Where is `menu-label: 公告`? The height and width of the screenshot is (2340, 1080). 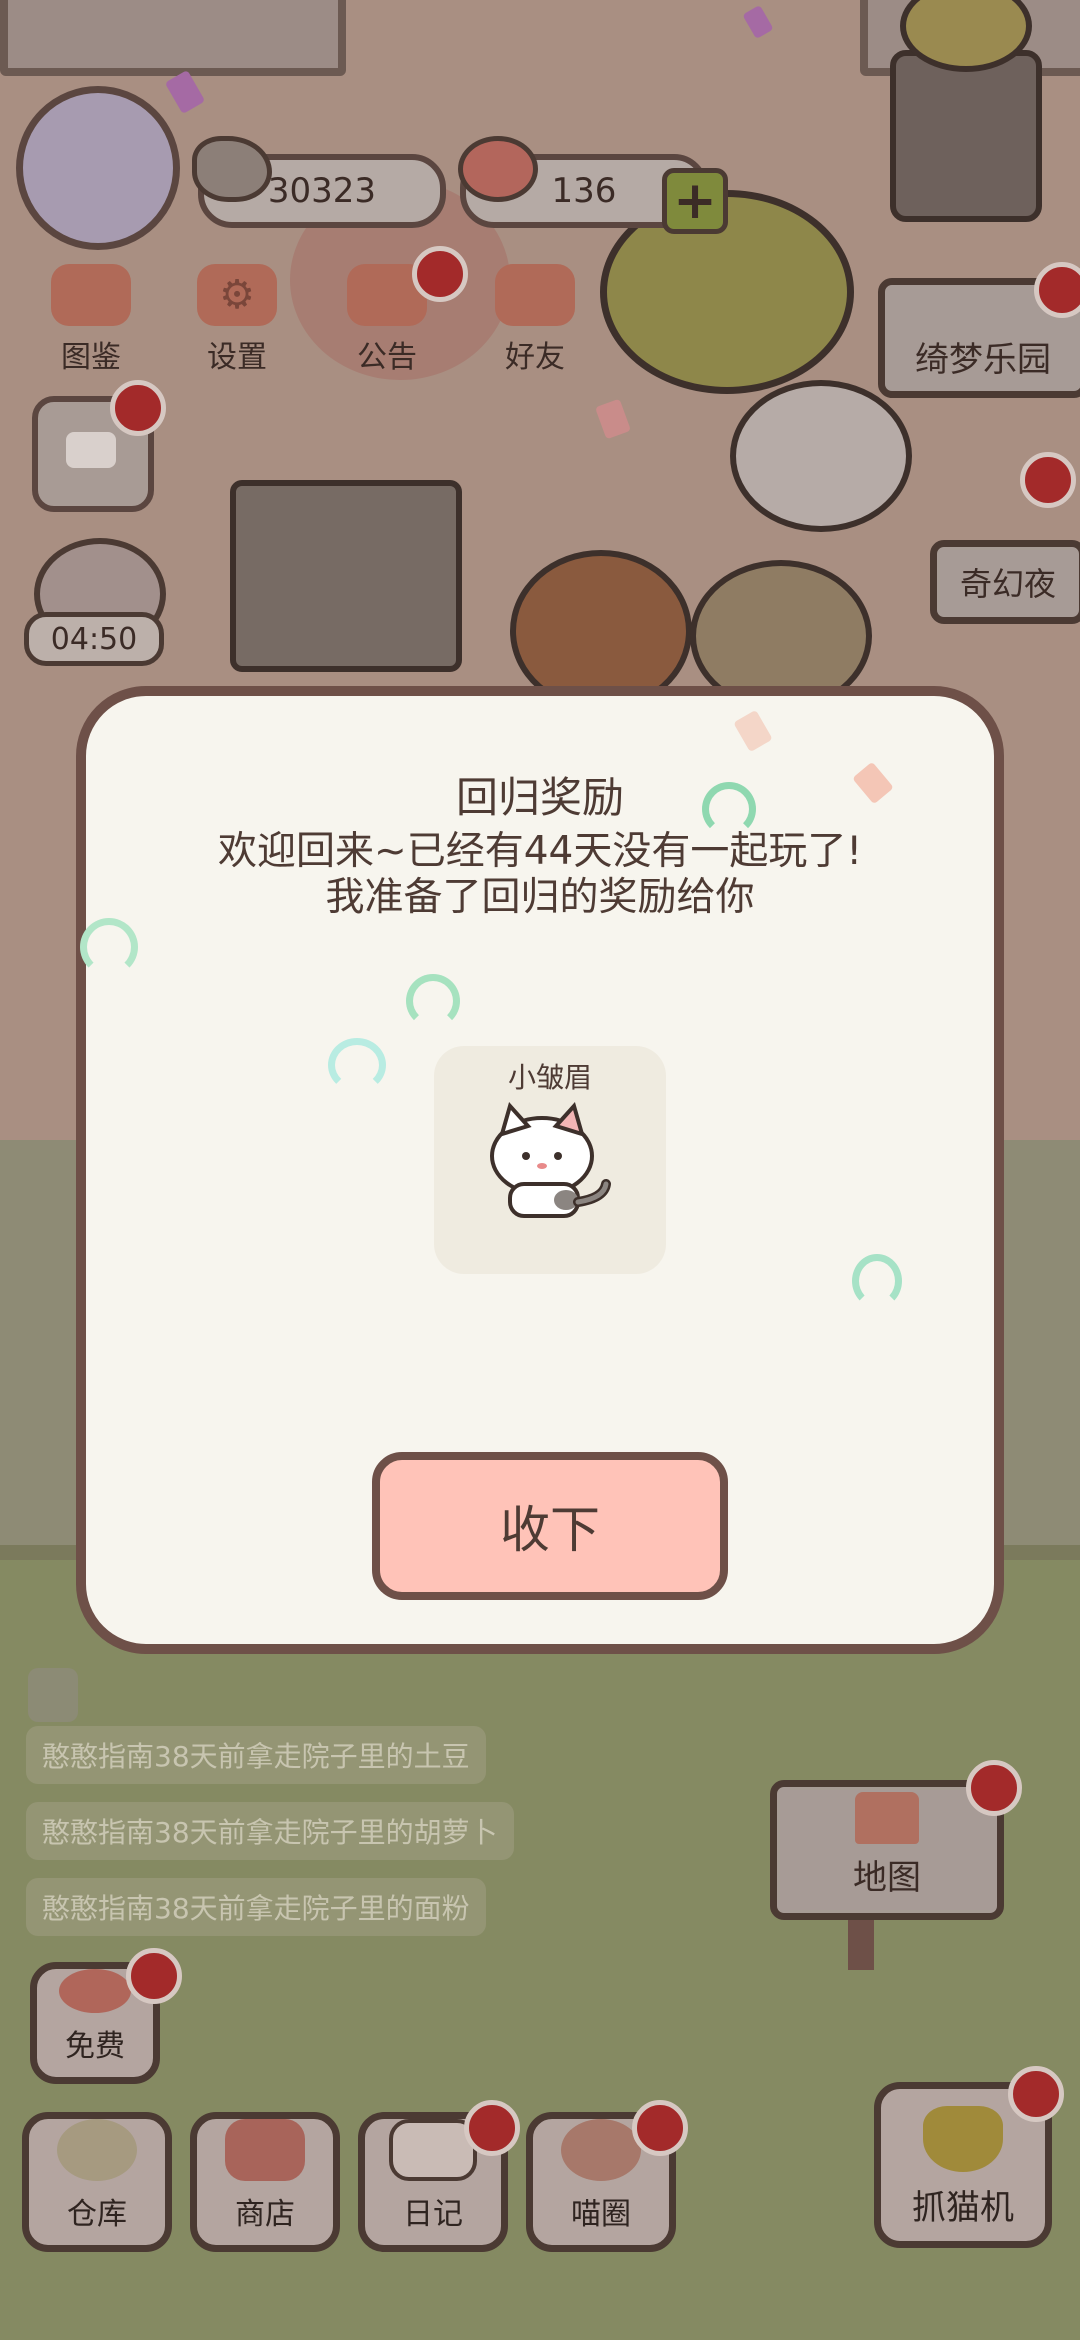 menu-label: 公告 is located at coordinates (387, 357).